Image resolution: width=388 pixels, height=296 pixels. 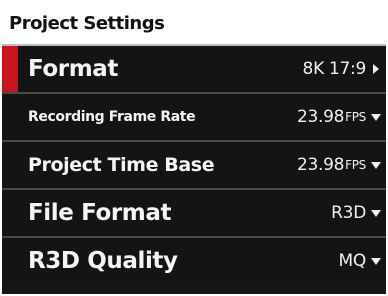 I want to click on setting-value-project-time-base-control: 23.98 FPS, so click(x=339, y=165).